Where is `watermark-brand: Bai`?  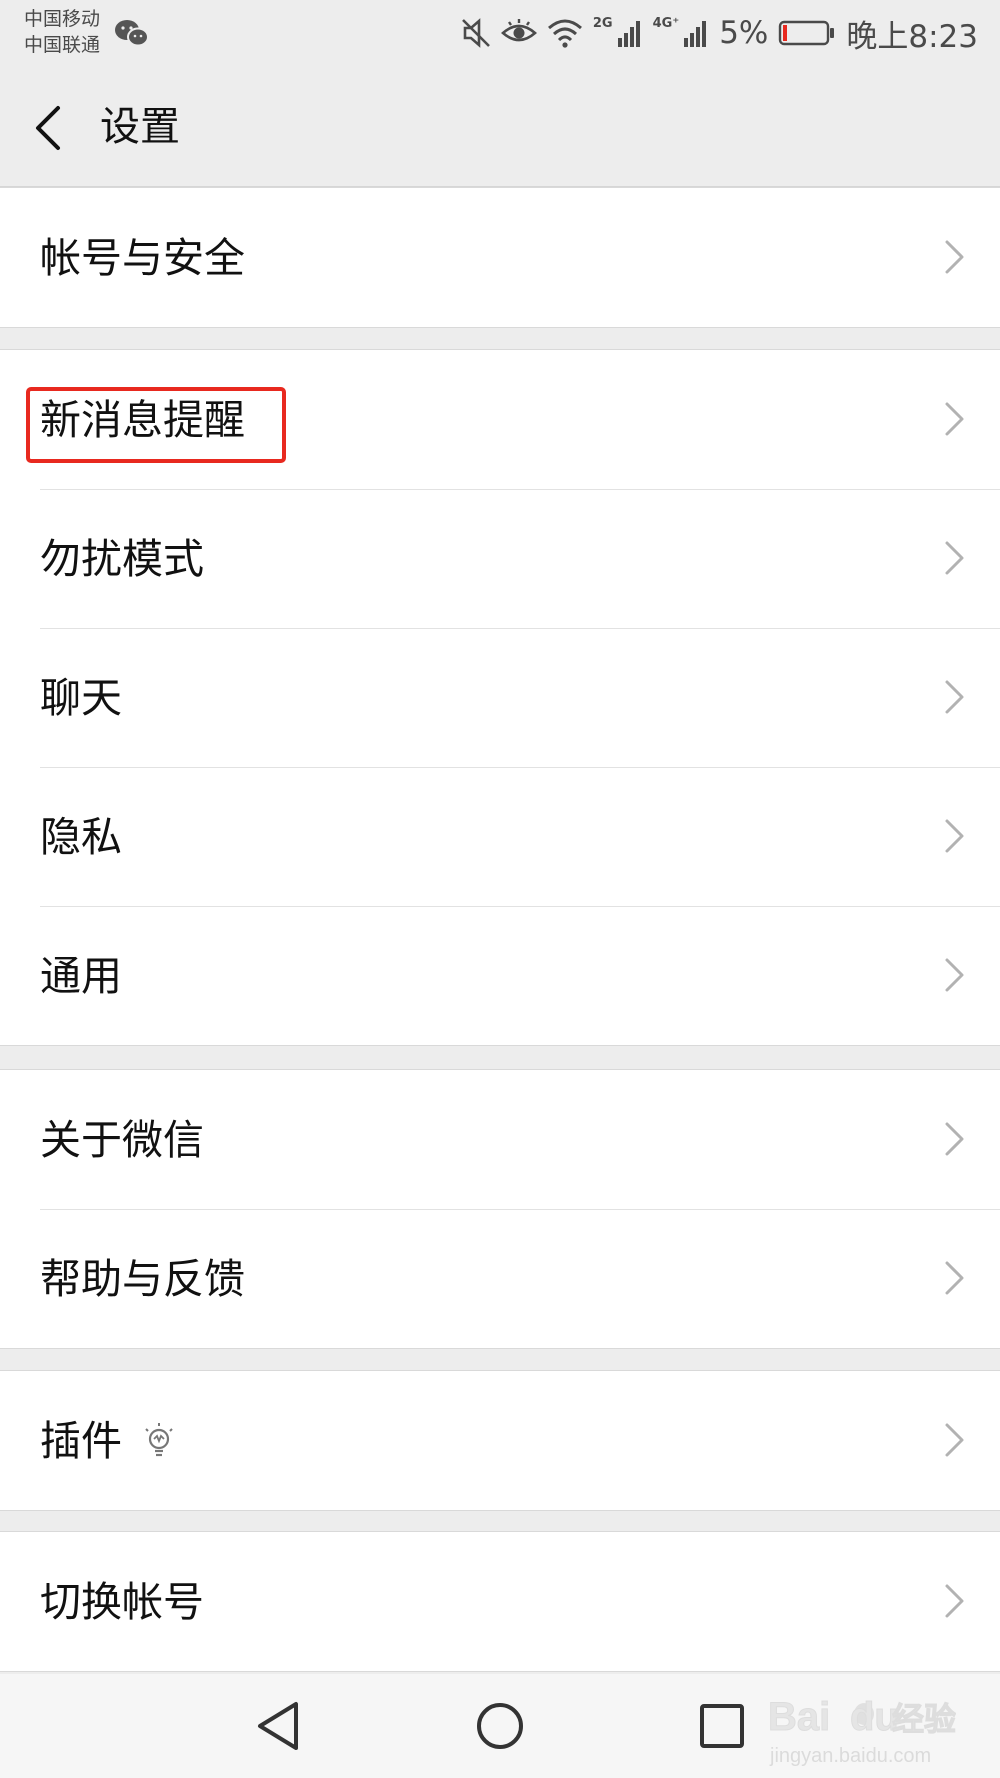
watermark-brand: Bai is located at coordinates (799, 1717).